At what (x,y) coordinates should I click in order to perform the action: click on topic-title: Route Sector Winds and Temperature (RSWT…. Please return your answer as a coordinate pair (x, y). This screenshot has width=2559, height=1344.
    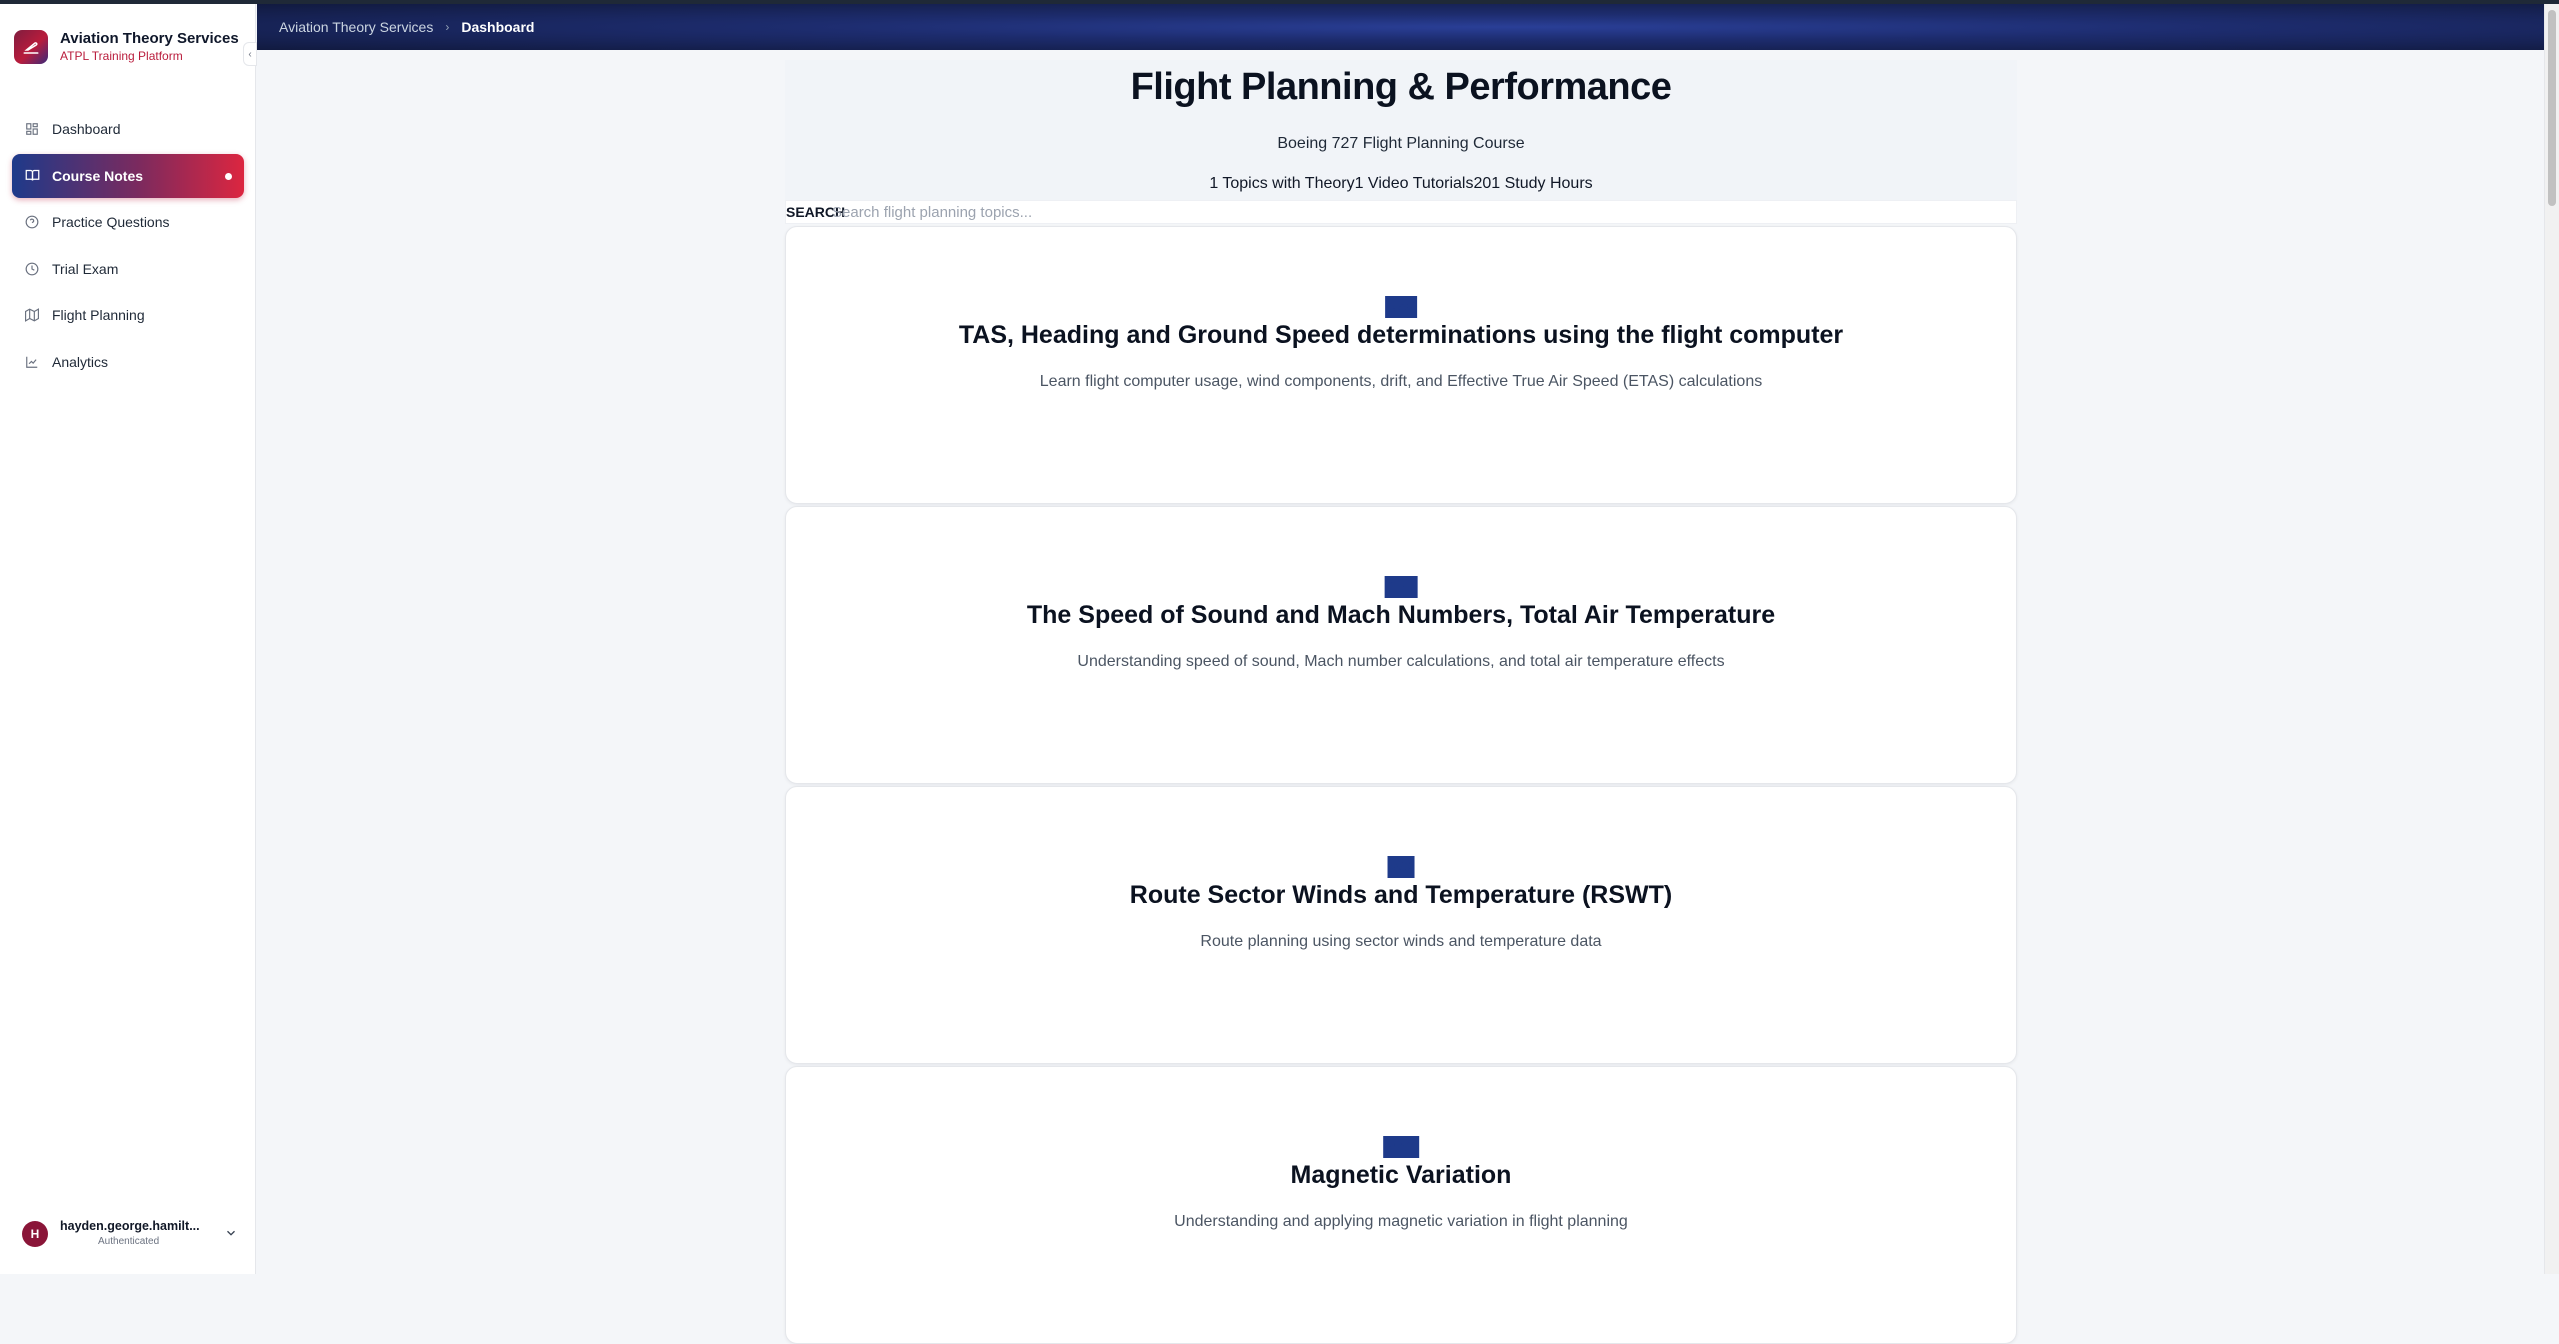
    Looking at the image, I should click on (1401, 895).